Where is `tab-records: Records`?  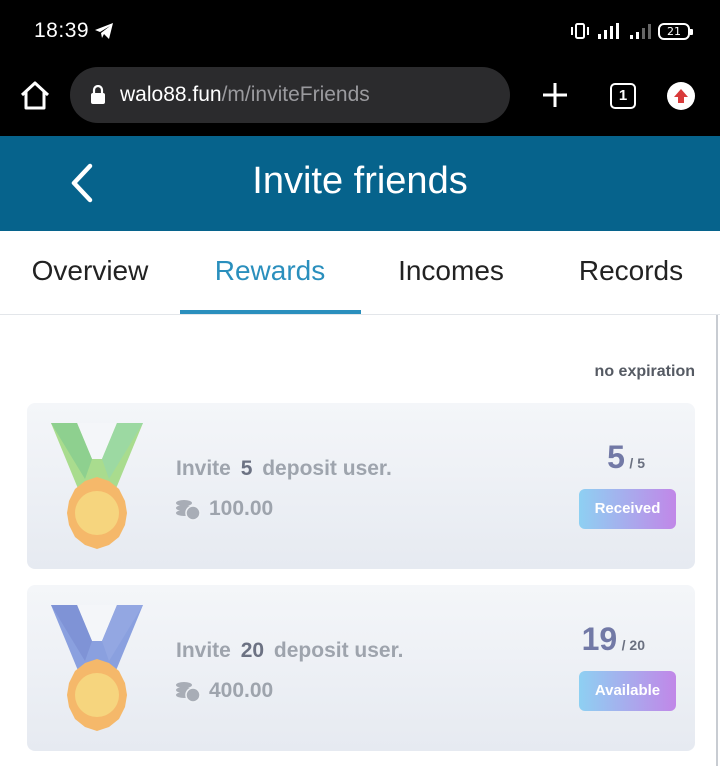
tab-records: Records is located at coordinates (630, 273).